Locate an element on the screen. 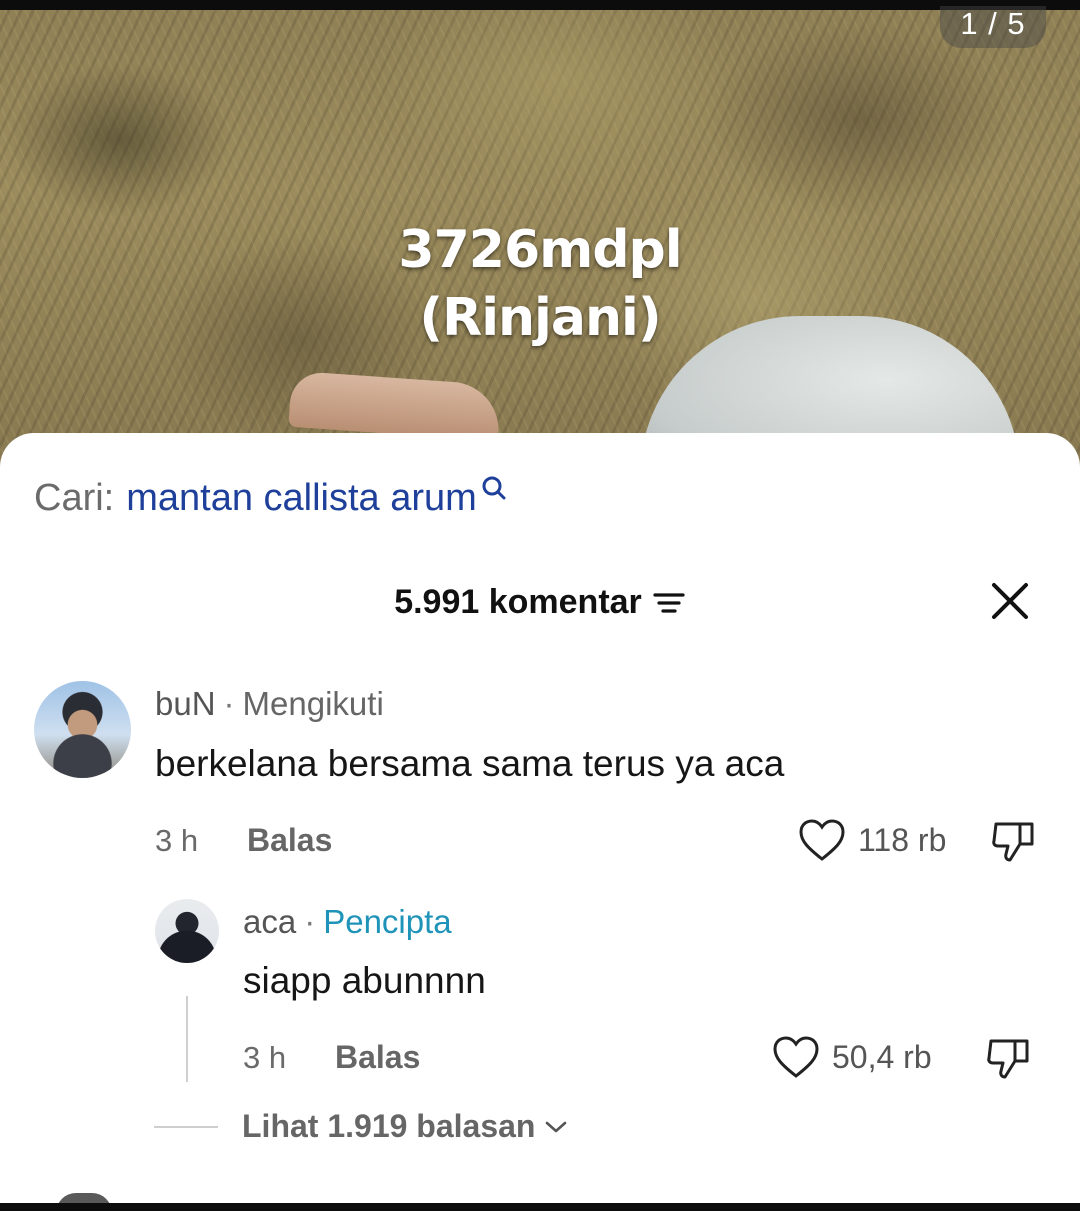 Image resolution: width=1080 pixels, height=1211 pixels. like-button: 118 rb is located at coordinates (872, 840).